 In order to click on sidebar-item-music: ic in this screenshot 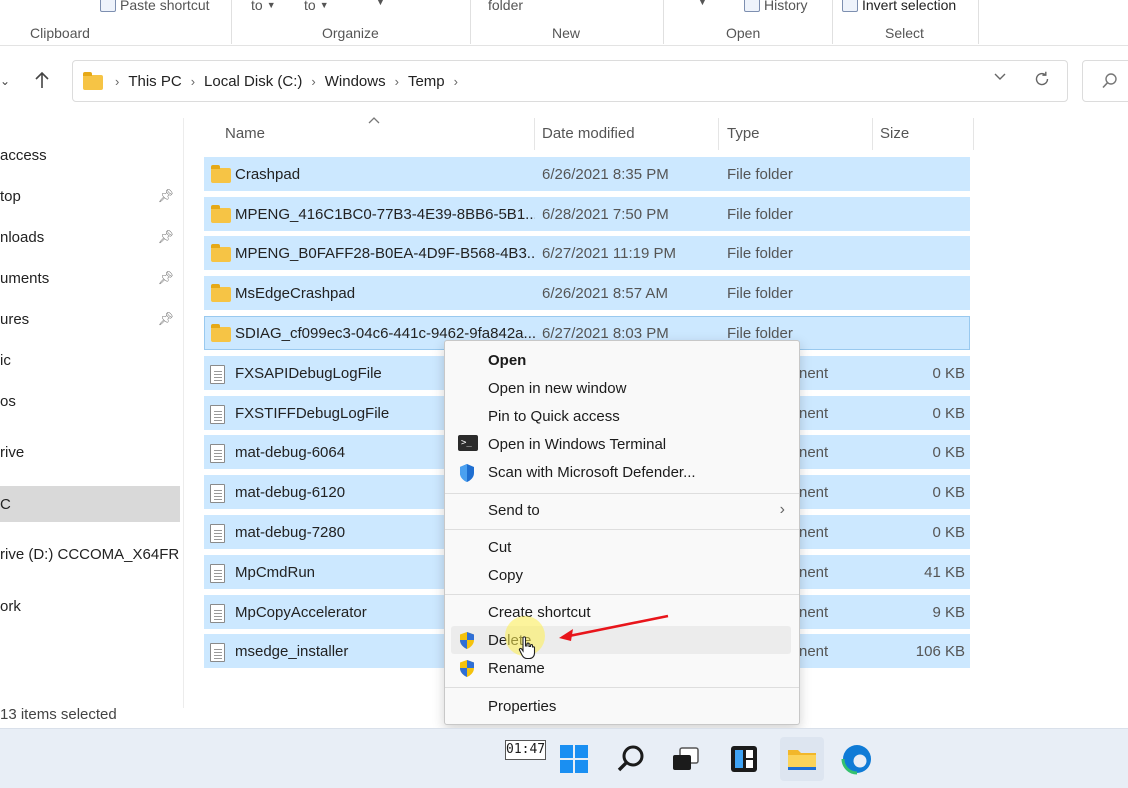, I will do `click(90, 360)`.